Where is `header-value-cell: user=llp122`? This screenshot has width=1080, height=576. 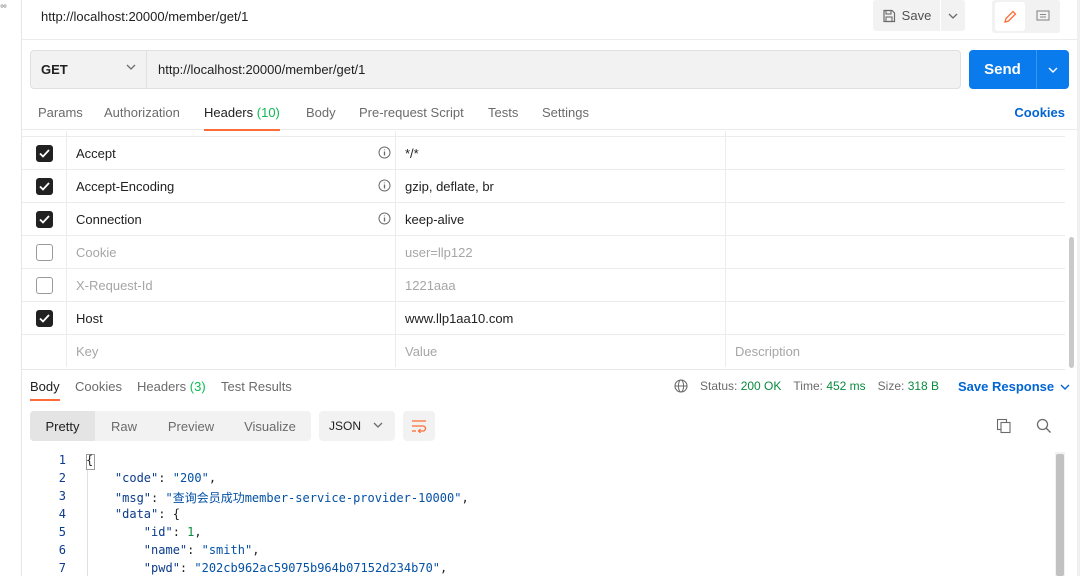
header-value-cell: user=llp122 is located at coordinates (561, 252).